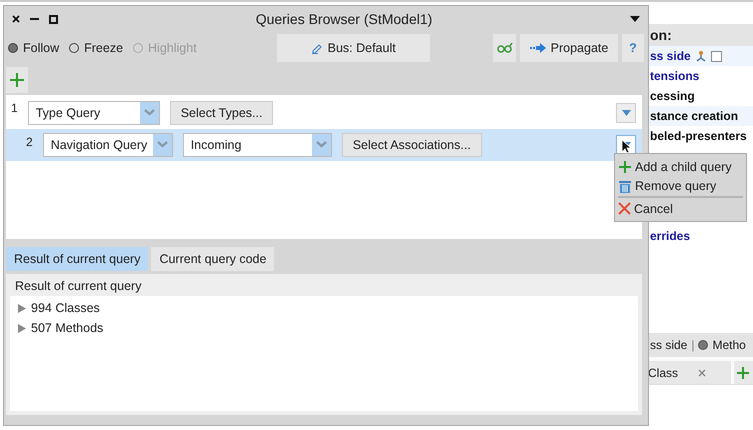 The width and height of the screenshot is (753, 430). What do you see at coordinates (29, 142) in the screenshot?
I see `query-number: 2` at bounding box center [29, 142].